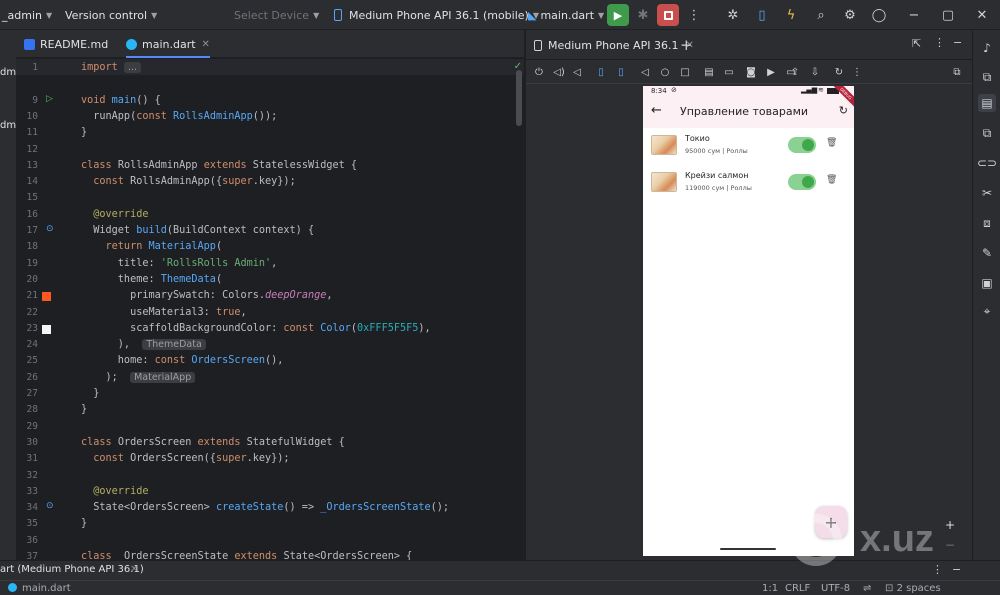 Image resolution: width=1000 pixels, height=595 pixels. What do you see at coordinates (46, 329) in the screenshot?
I see `color-swatch-background` at bounding box center [46, 329].